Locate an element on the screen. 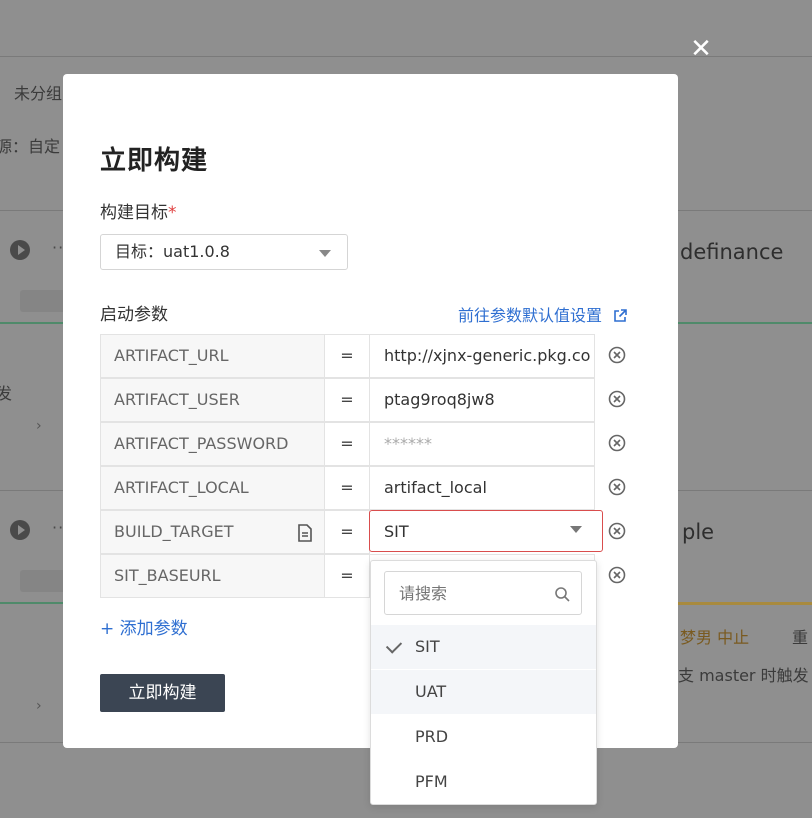 The width and height of the screenshot is (812, 818). document-icon is located at coordinates (305, 533).